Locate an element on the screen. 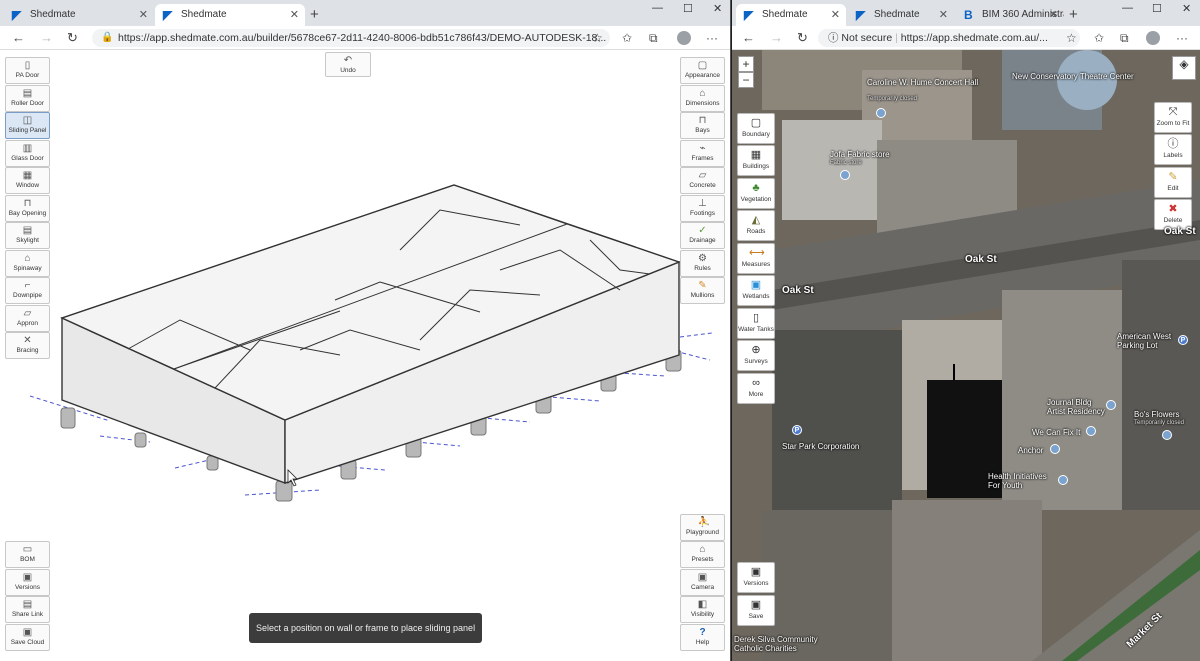 The image size is (1200, 661). water-tanks-button: ▯ Water Tanks is located at coordinates (756, 323).